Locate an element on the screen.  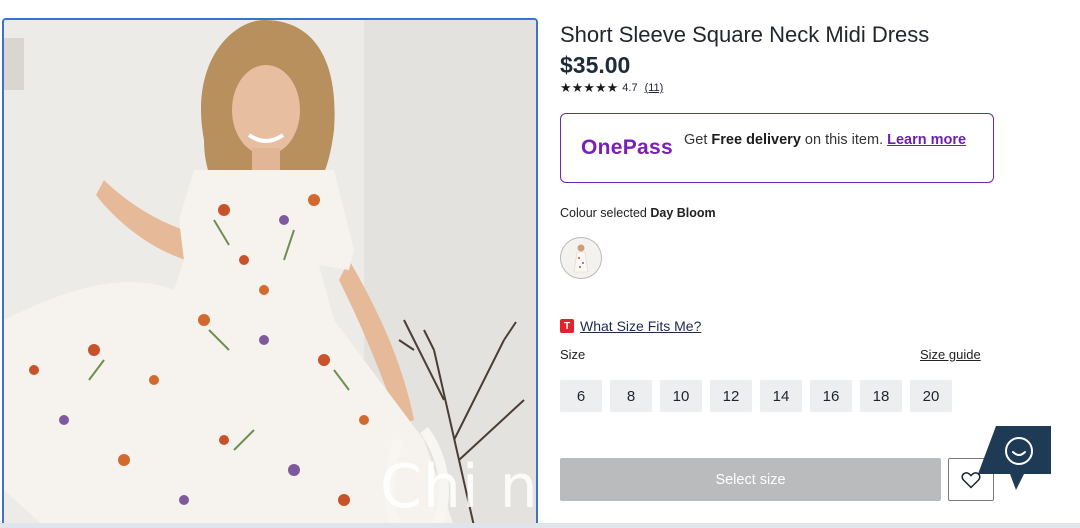
rating-row: ★★★★★ 4.7 (11) is located at coordinates (611, 88).